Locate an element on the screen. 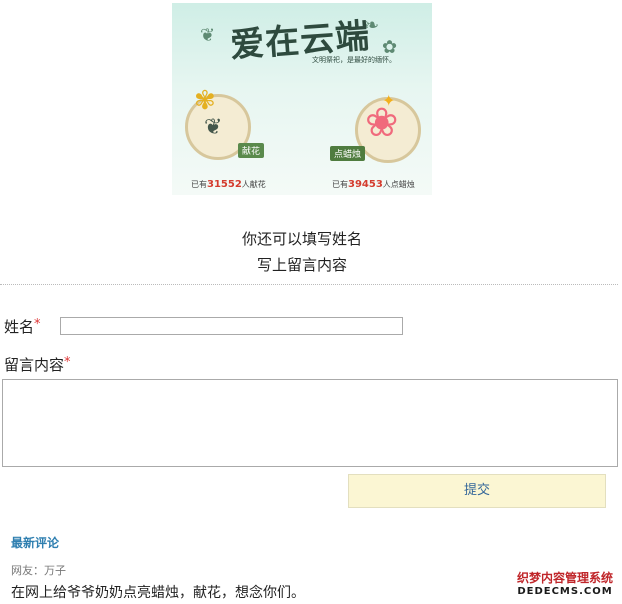 This screenshot has height=604, width=622. light-candle-button: 点蜡烛 is located at coordinates (348, 153).